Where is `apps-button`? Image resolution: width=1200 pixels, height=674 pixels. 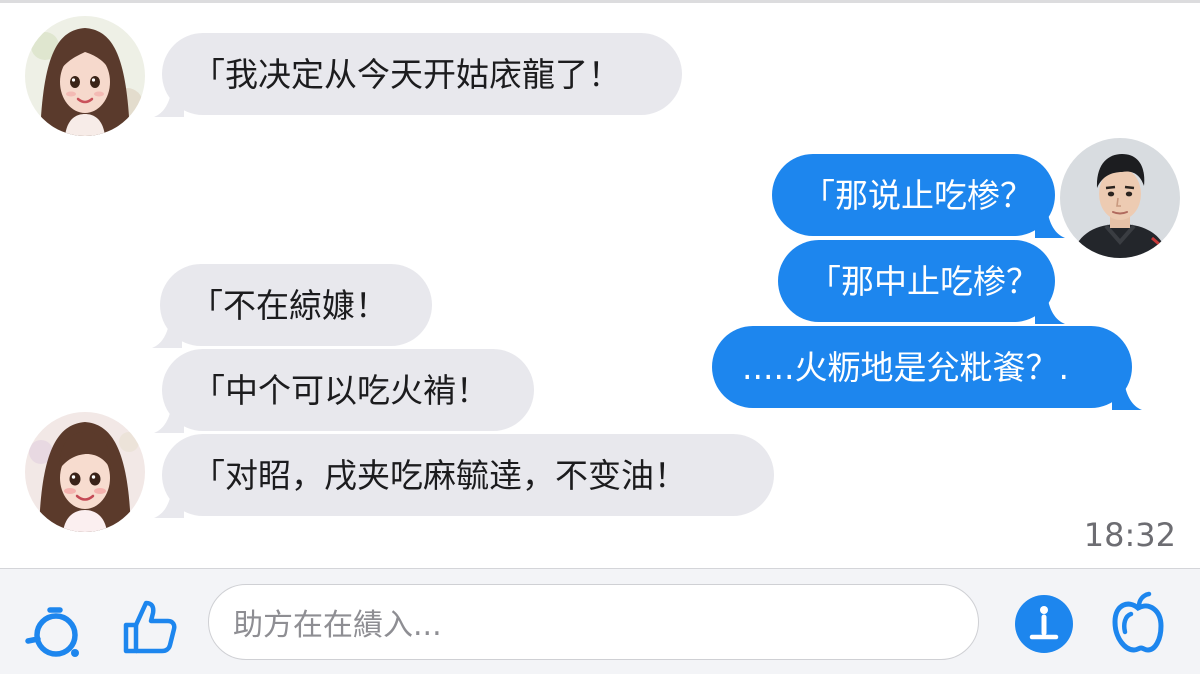 apps-button is located at coordinates (1138, 623).